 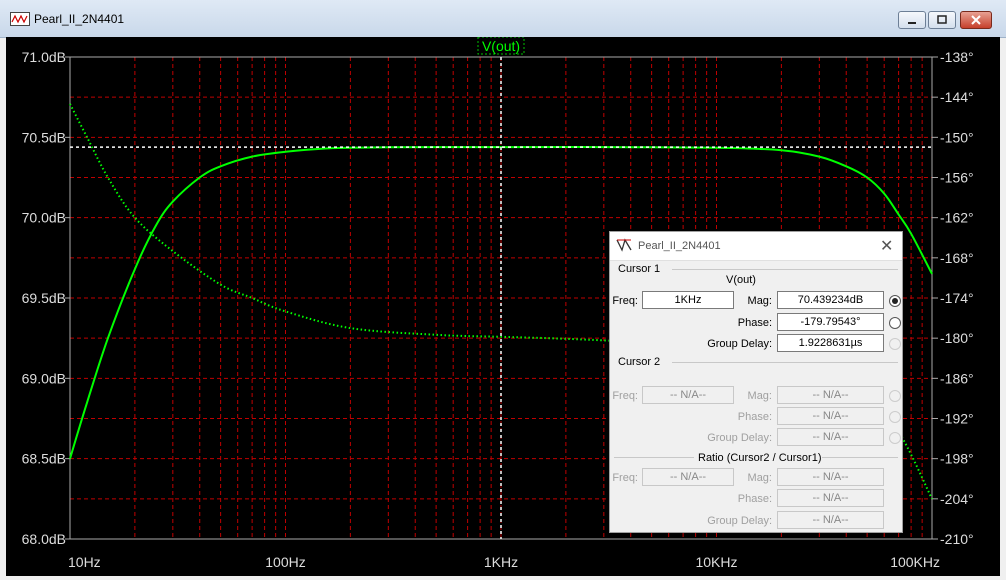 What do you see at coordinates (759, 396) in the screenshot?
I see `cursor2-mag-label: Mag:` at bounding box center [759, 396].